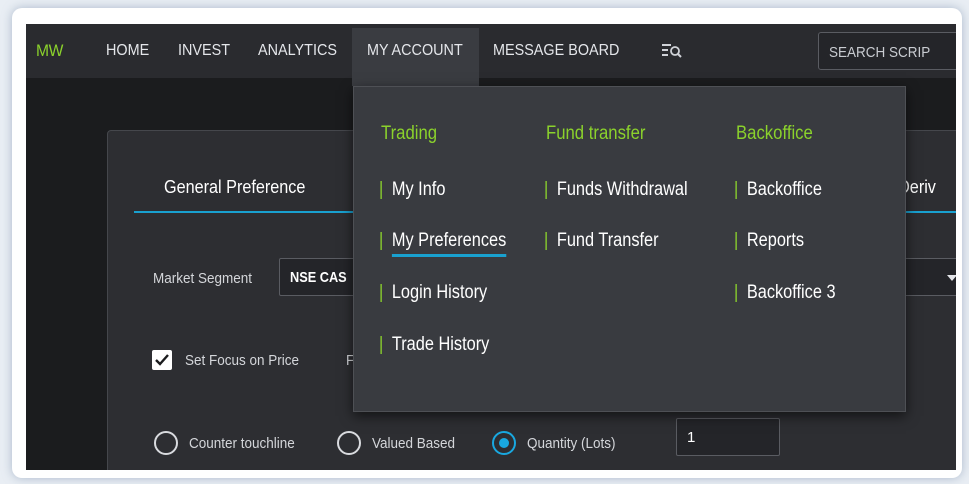 The height and width of the screenshot is (484, 969). I want to click on checkmark-icon, so click(162, 360).